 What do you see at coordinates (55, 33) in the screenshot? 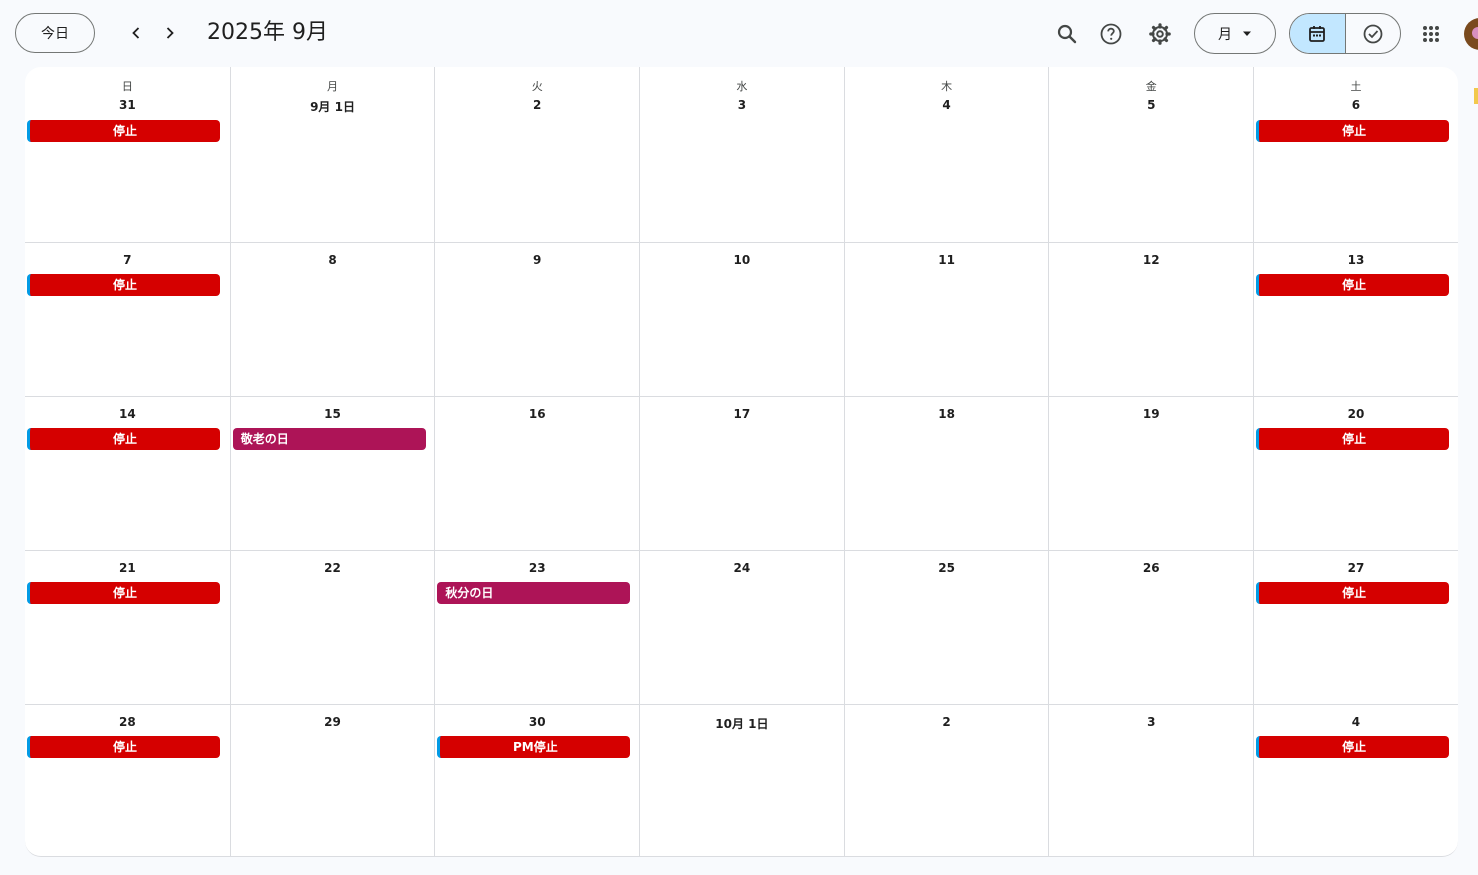
I see `today-button: 今日` at bounding box center [55, 33].